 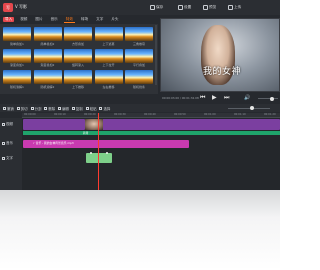 I want to click on paste-icon, so click(x=87, y=108).